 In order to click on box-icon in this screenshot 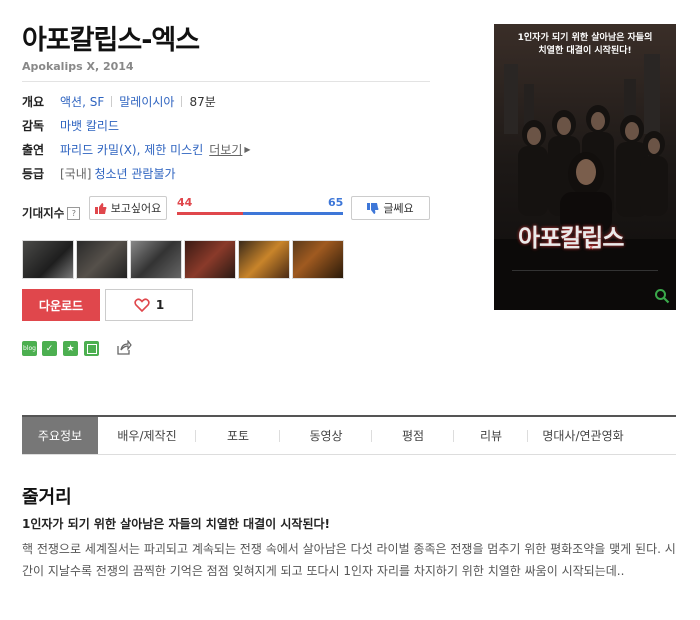, I will do `click(91, 348)`.